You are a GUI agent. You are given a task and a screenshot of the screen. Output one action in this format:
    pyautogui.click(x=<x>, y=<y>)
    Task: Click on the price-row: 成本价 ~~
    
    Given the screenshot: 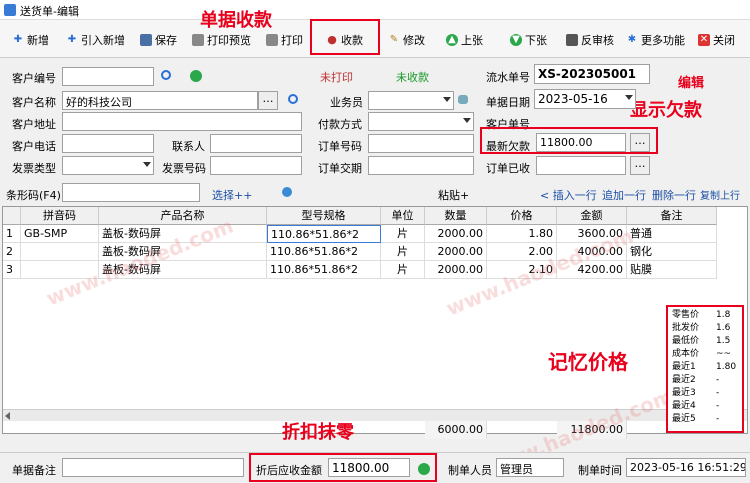 What is the action you would take?
    pyautogui.click(x=702, y=354)
    